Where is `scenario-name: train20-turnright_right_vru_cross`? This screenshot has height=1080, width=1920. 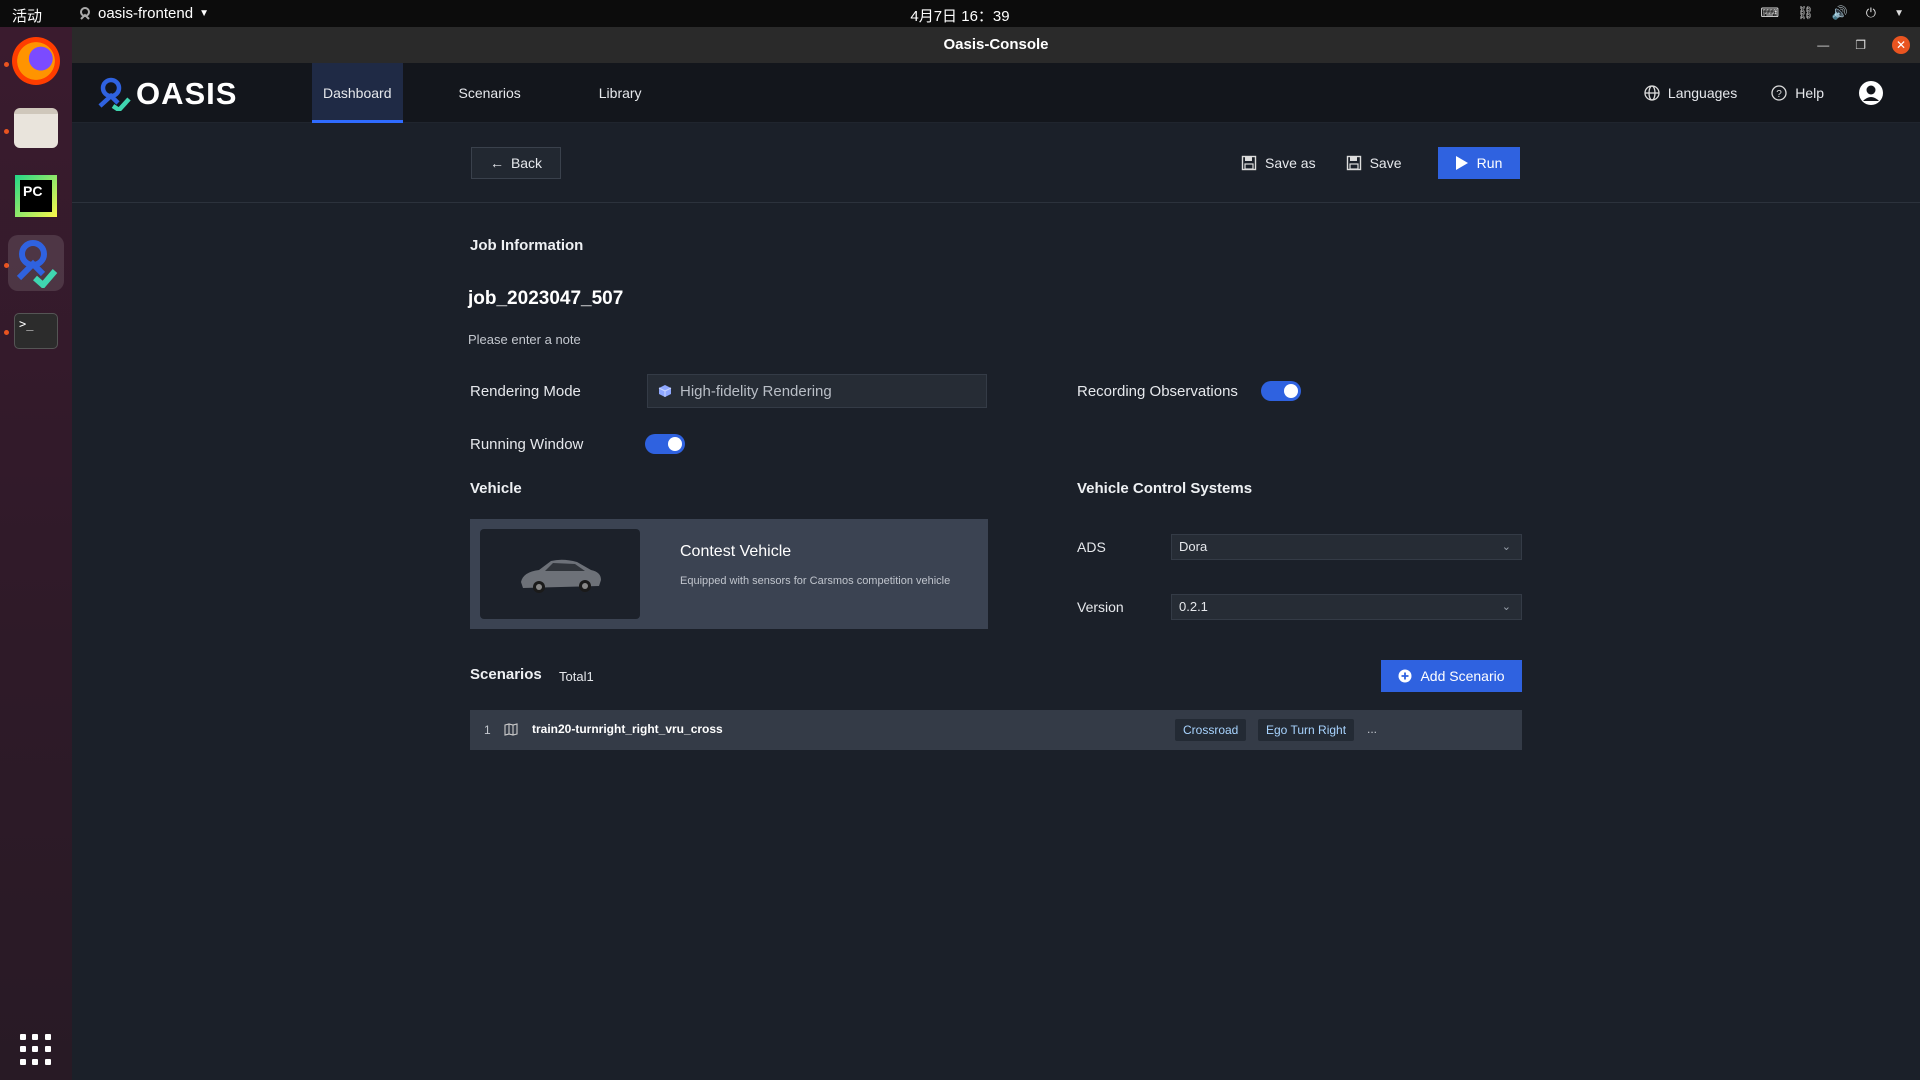 scenario-name: train20-turnright_right_vru_cross is located at coordinates (627, 729).